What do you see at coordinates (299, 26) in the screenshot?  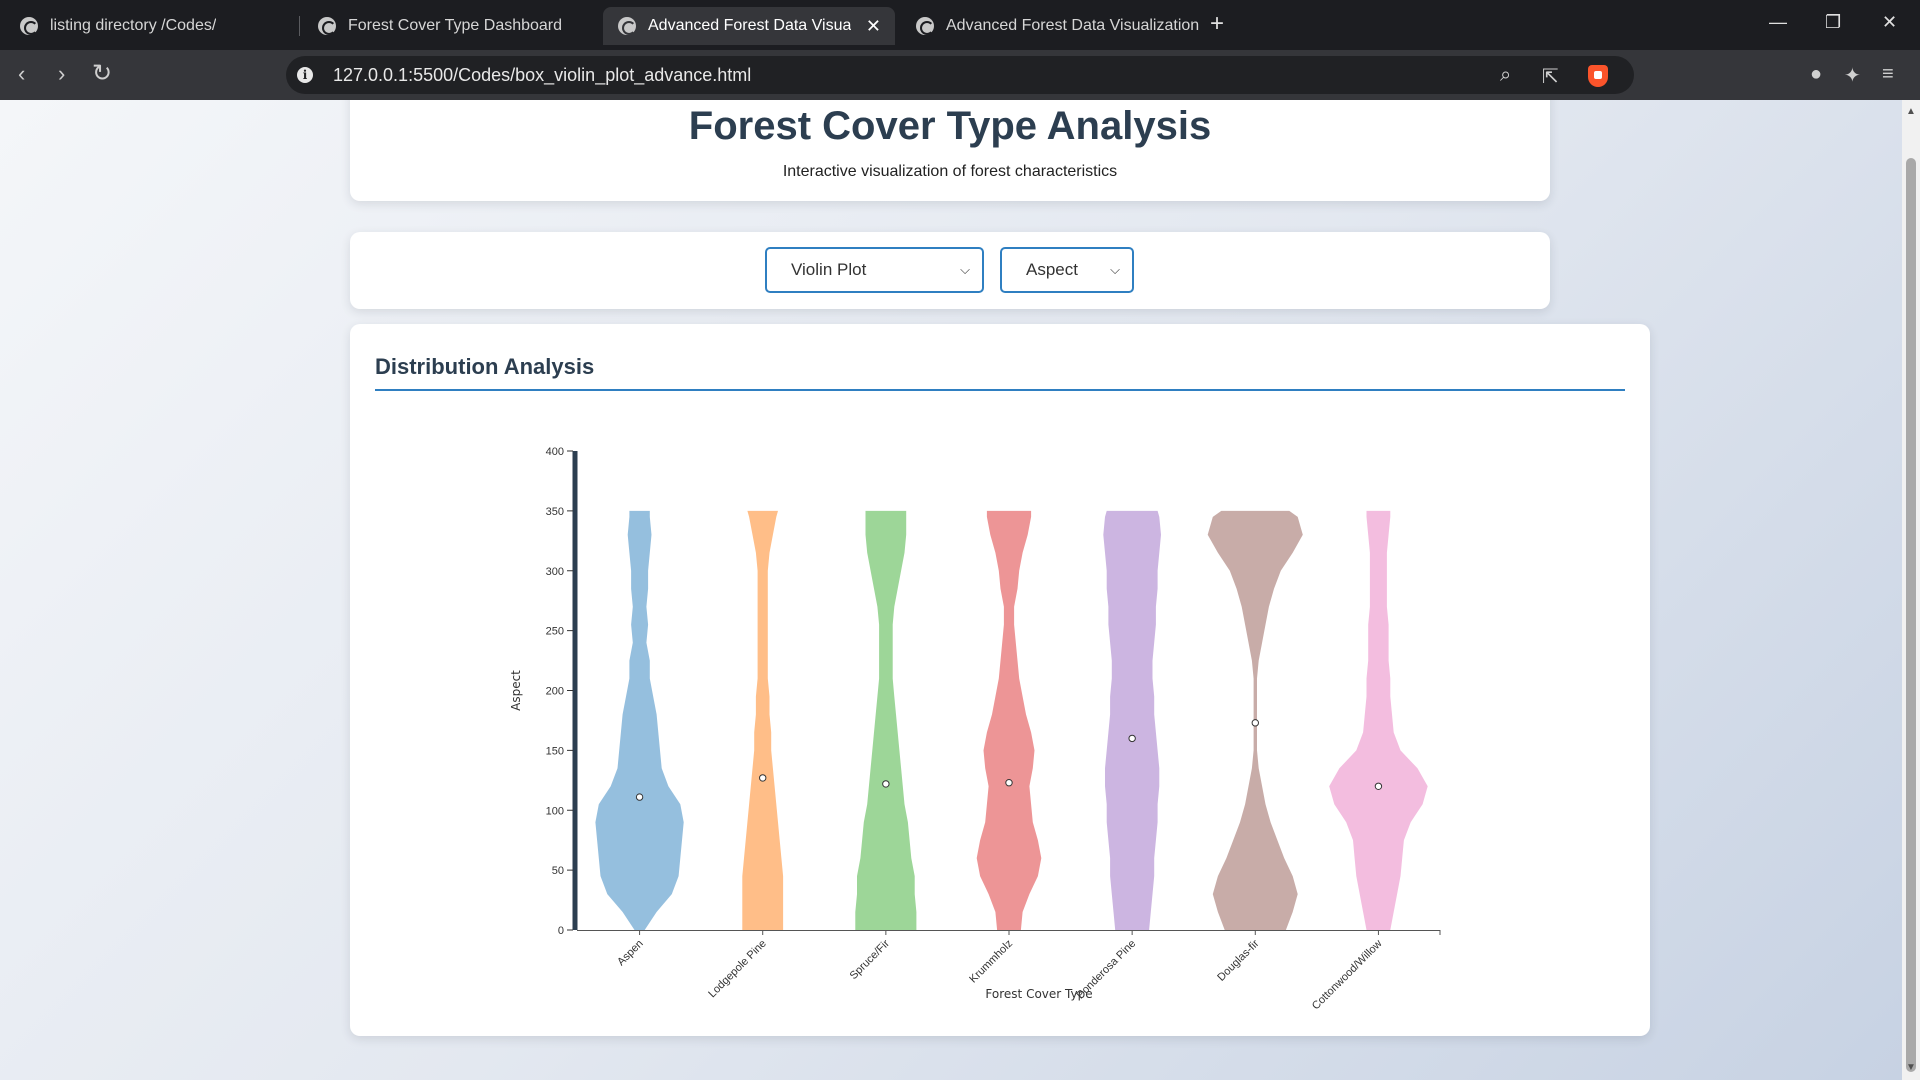 I see `tab-divider` at bounding box center [299, 26].